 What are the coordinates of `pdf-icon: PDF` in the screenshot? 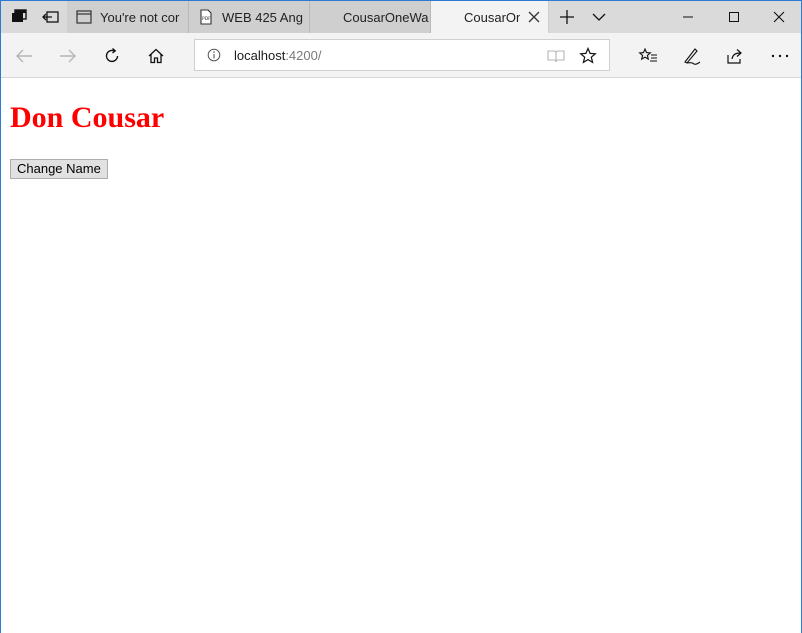 It's located at (206, 17).